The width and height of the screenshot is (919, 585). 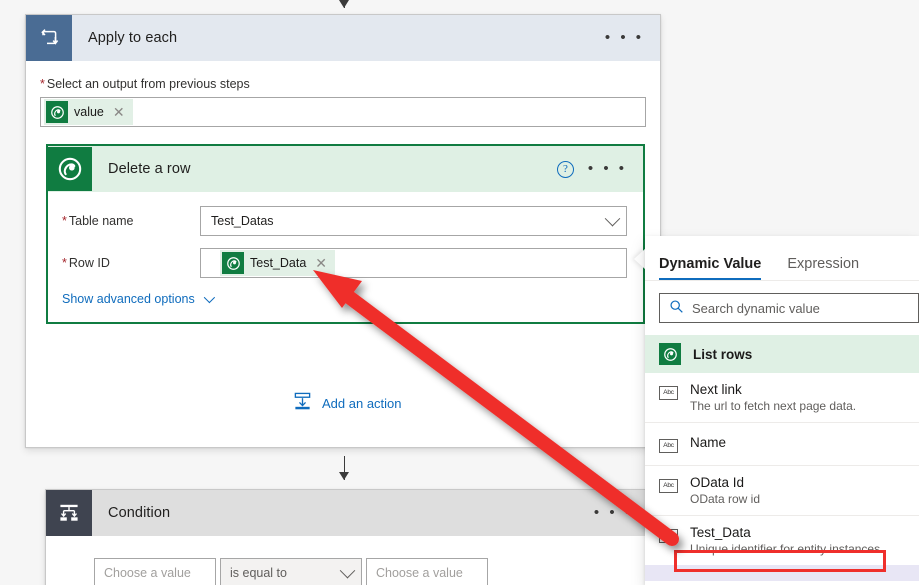 I want to click on list-item-name: OData Id, so click(x=717, y=482).